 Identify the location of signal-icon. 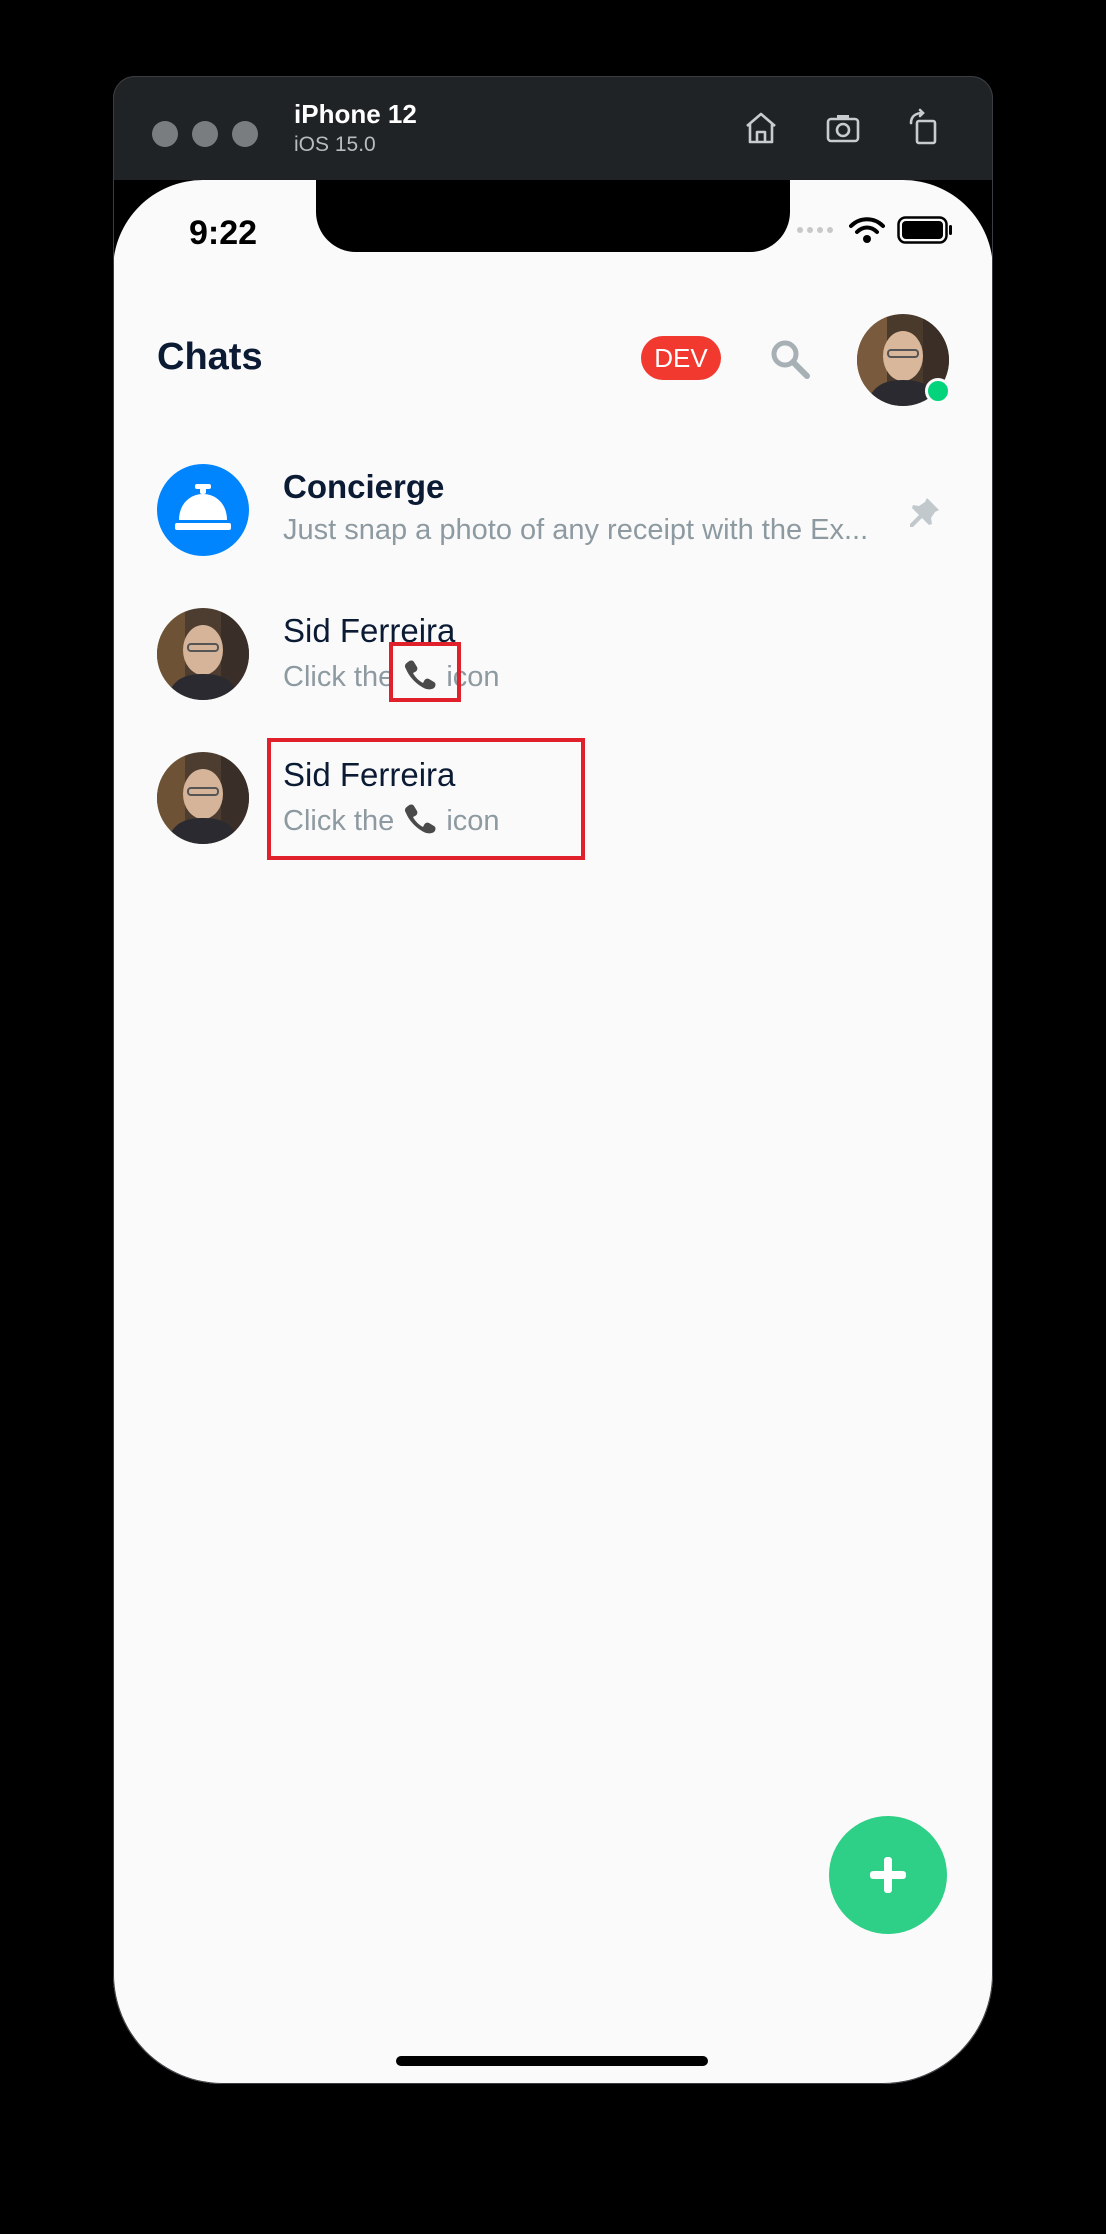
(815, 230).